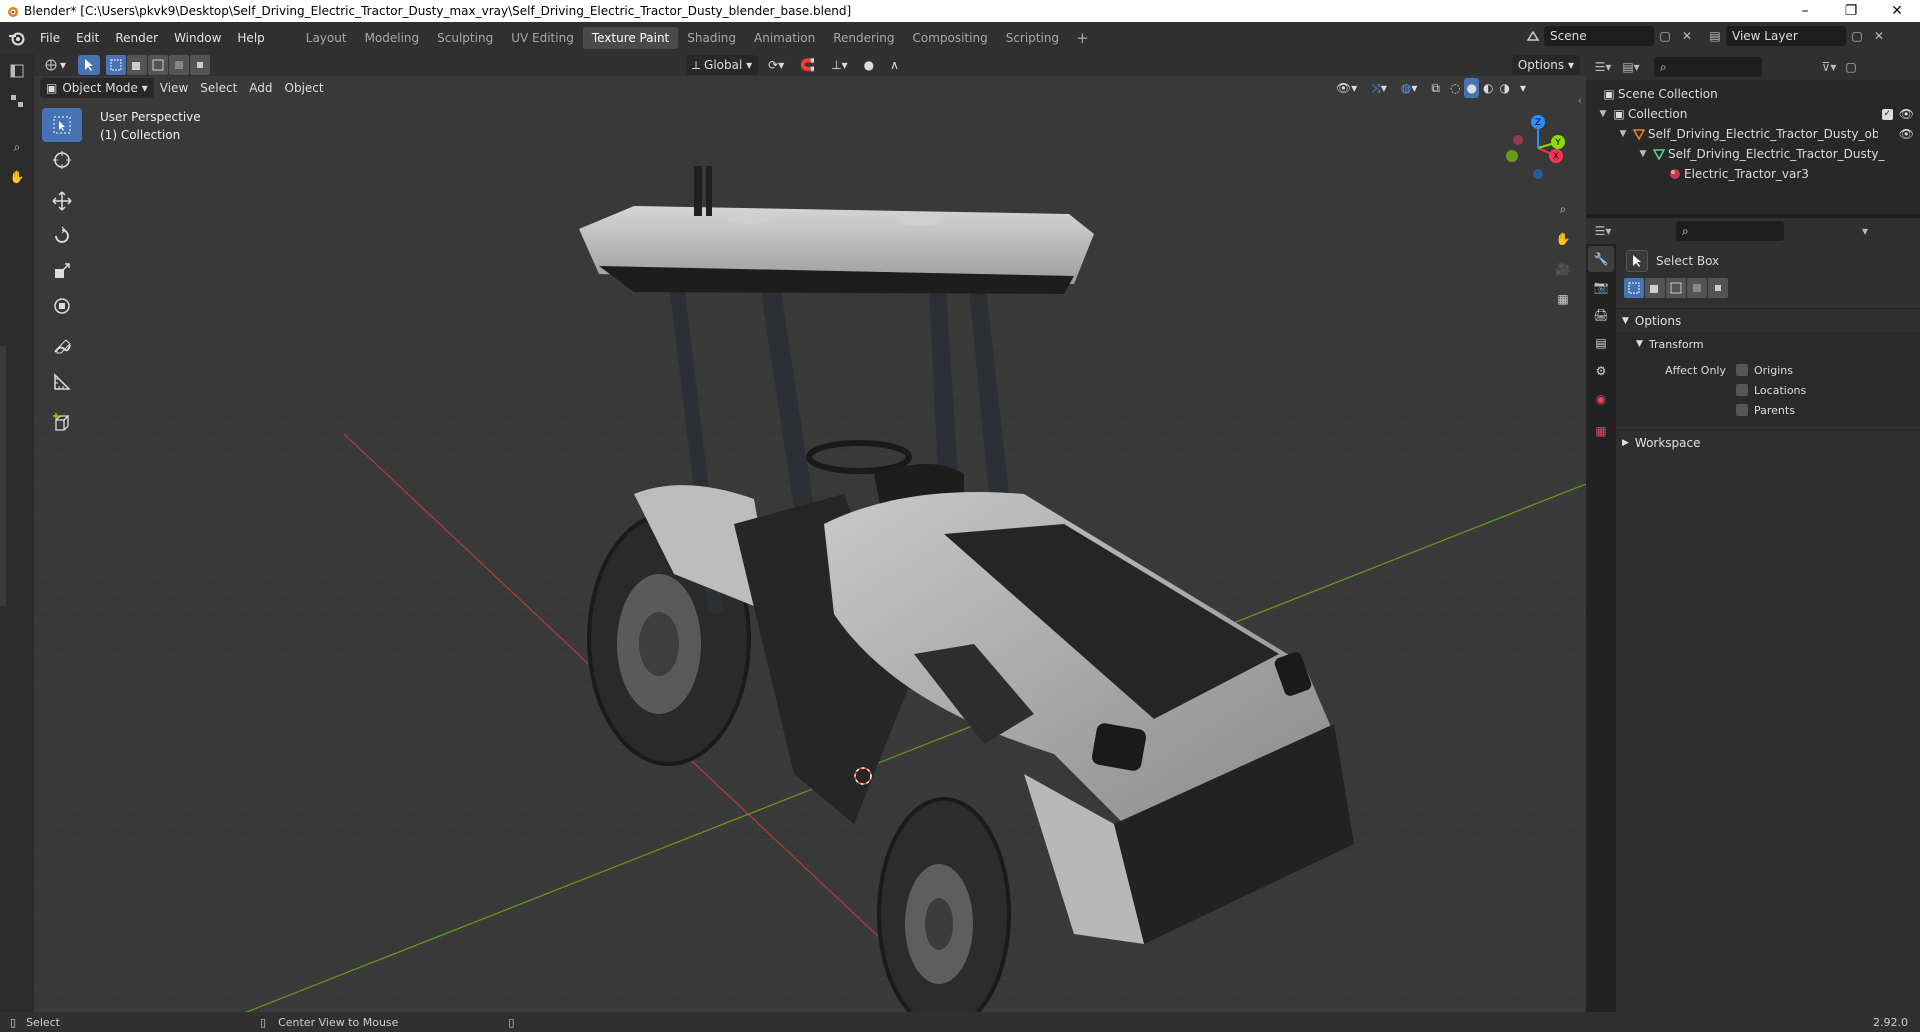  I want to click on select-intersect-icon, so click(200, 65).